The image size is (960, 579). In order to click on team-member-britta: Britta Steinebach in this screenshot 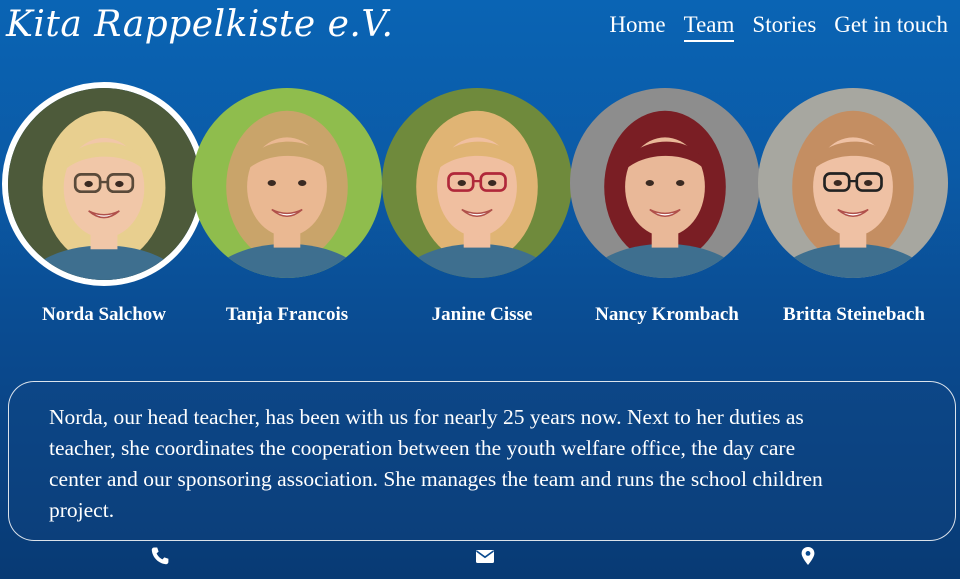, I will do `click(858, 205)`.